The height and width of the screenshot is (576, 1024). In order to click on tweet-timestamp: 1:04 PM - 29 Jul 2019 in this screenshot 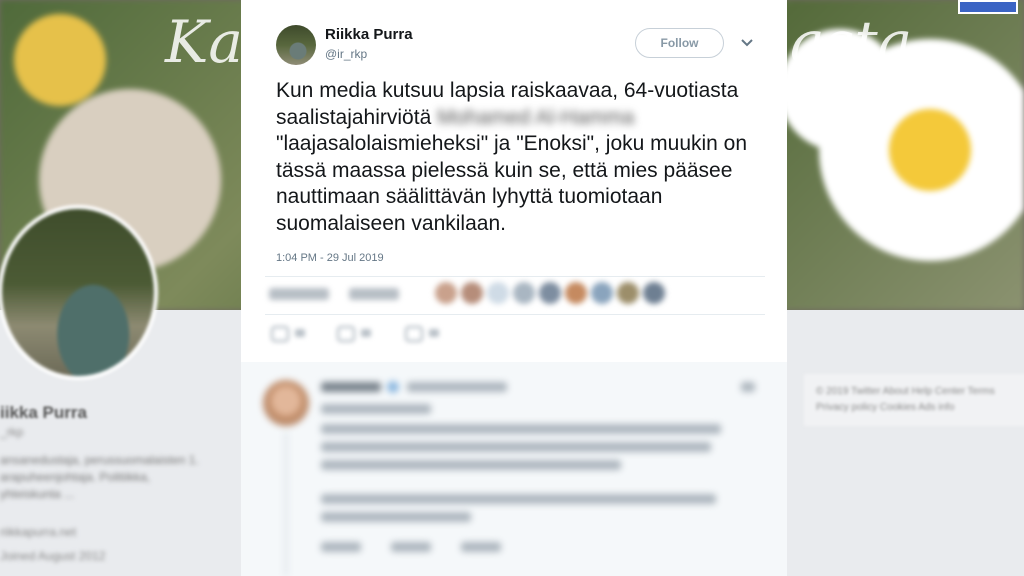, I will do `click(330, 258)`.